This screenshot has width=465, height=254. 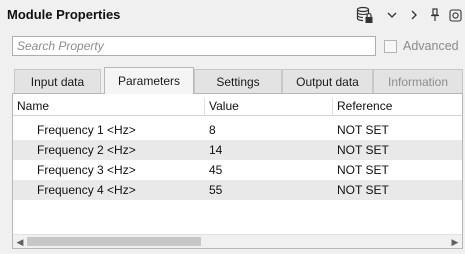 I want to click on table-row: Frequency 3 <Hz> 45 NOT SET, so click(x=237, y=170).